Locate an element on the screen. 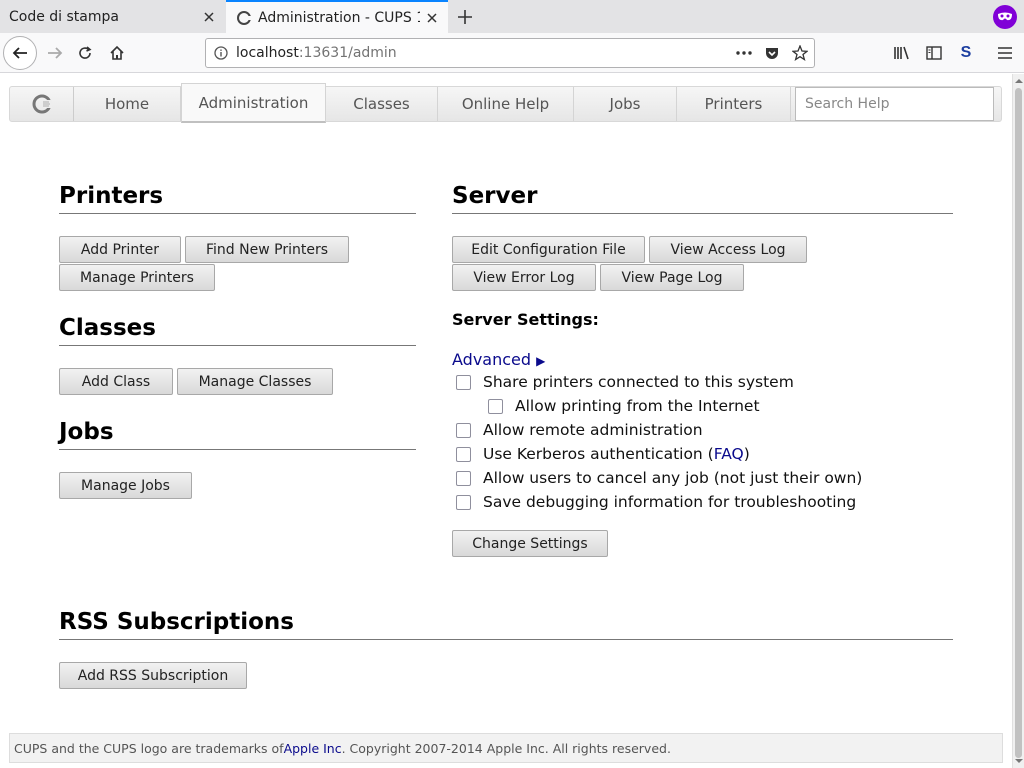  rss-divider is located at coordinates (506, 639).